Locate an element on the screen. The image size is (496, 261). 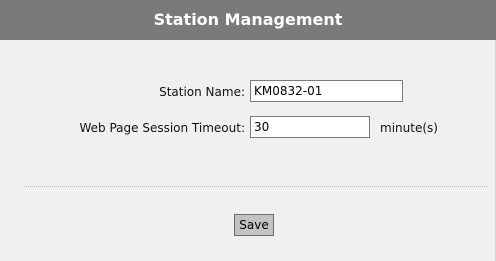
session-timeout-label: Web Page Session Timeout: is located at coordinates (162, 128).